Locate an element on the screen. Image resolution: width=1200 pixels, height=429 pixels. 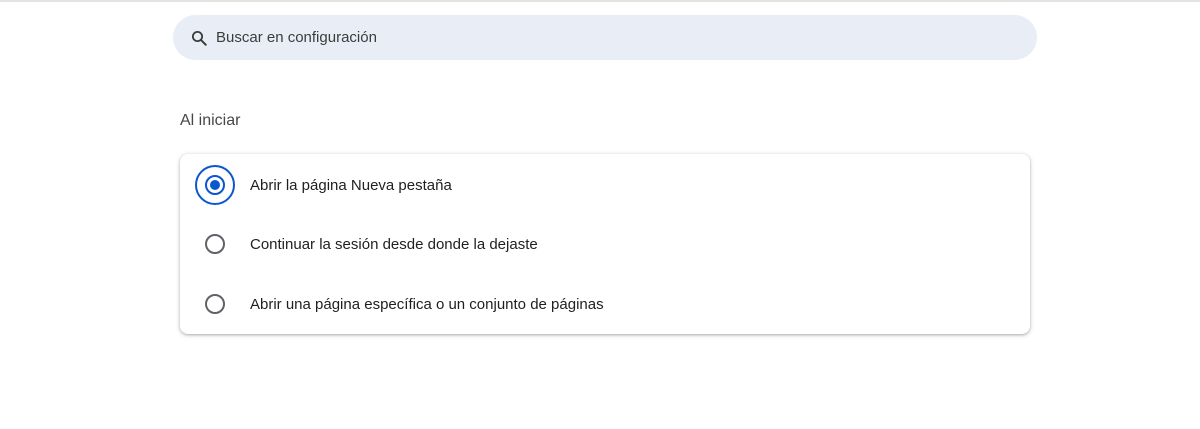
search-bar is located at coordinates (605, 37).